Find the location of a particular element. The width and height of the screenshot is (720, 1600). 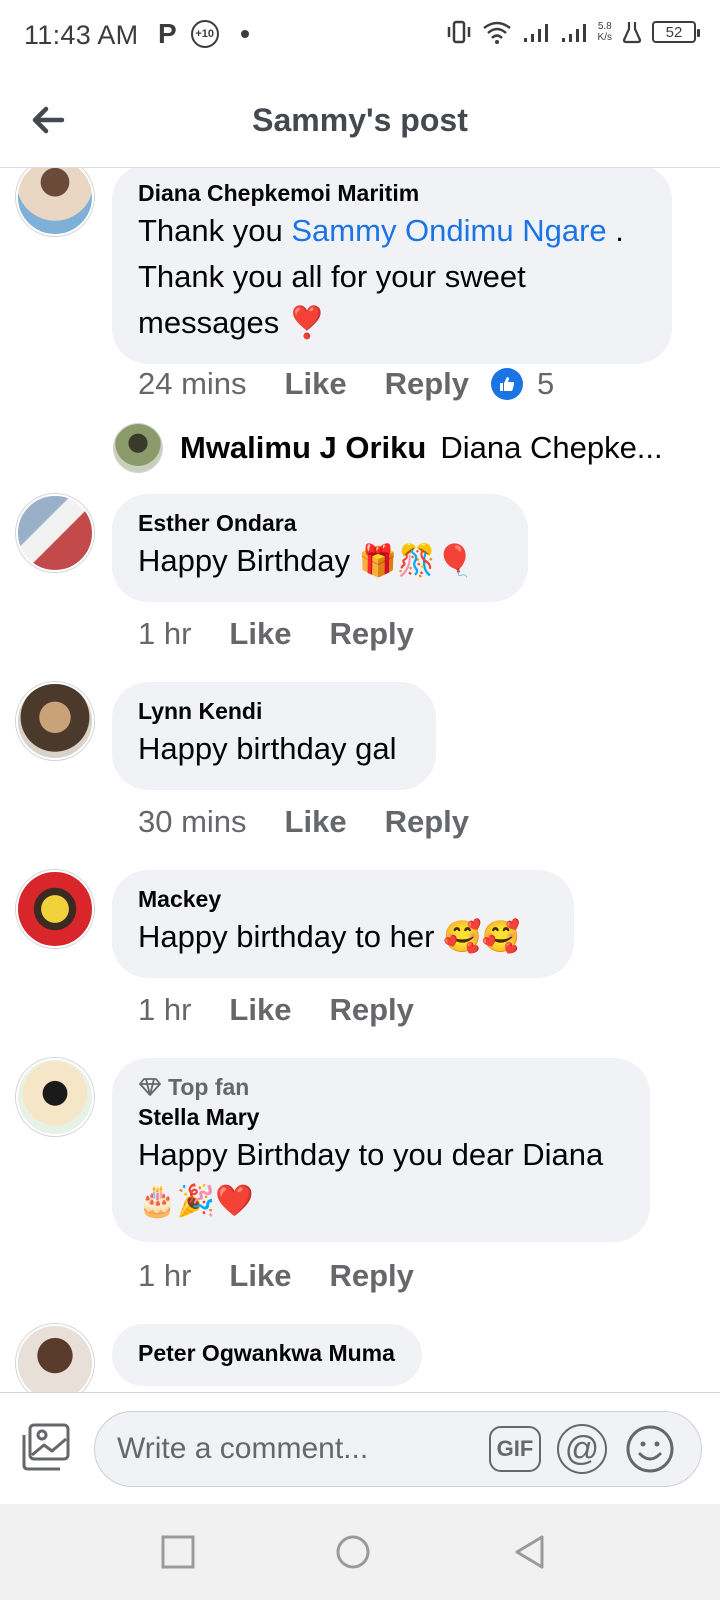

back-triangle-icon is located at coordinates (530, 1552).